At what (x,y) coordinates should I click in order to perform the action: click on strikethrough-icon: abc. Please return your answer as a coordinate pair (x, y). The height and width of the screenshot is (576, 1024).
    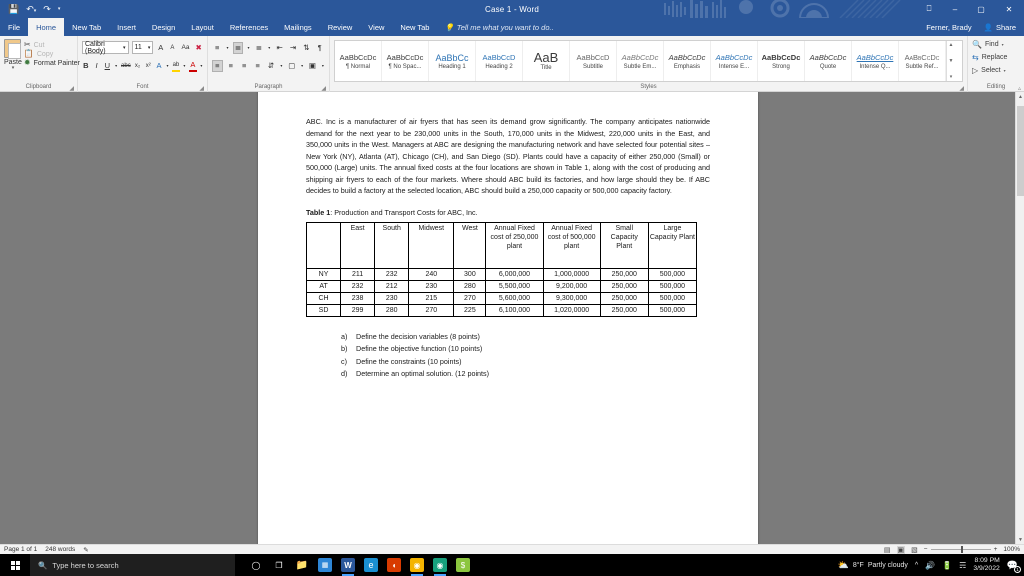
    Looking at the image, I should click on (126, 66).